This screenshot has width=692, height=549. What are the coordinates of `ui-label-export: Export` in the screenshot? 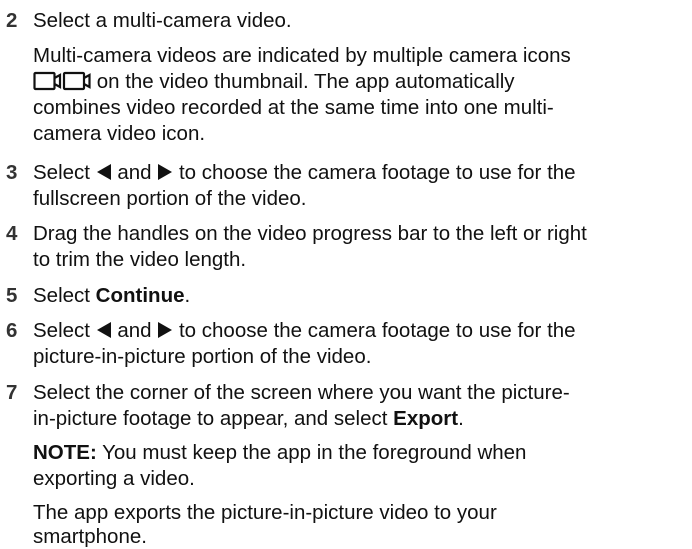 It's located at (426, 418).